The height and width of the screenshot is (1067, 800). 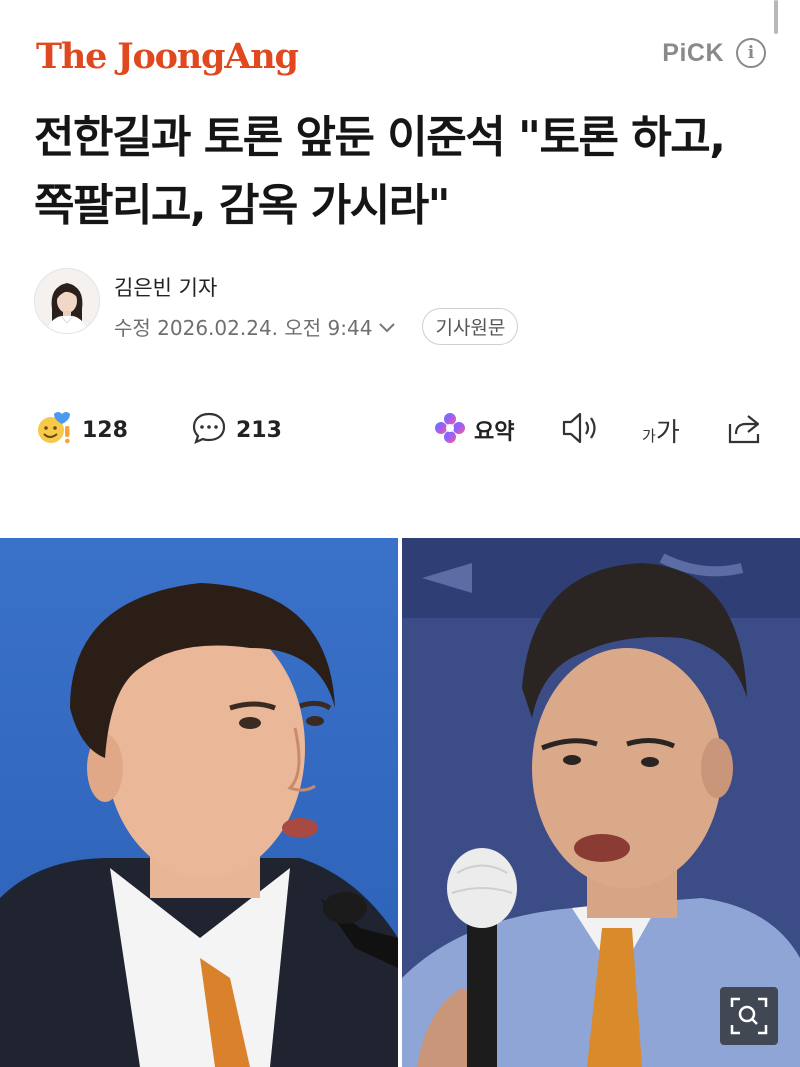 What do you see at coordinates (404, 306) in the screenshot?
I see `author-row: 김은빈 기자 수정 2026.02.24. 오전 9:44 기사원문` at bounding box center [404, 306].